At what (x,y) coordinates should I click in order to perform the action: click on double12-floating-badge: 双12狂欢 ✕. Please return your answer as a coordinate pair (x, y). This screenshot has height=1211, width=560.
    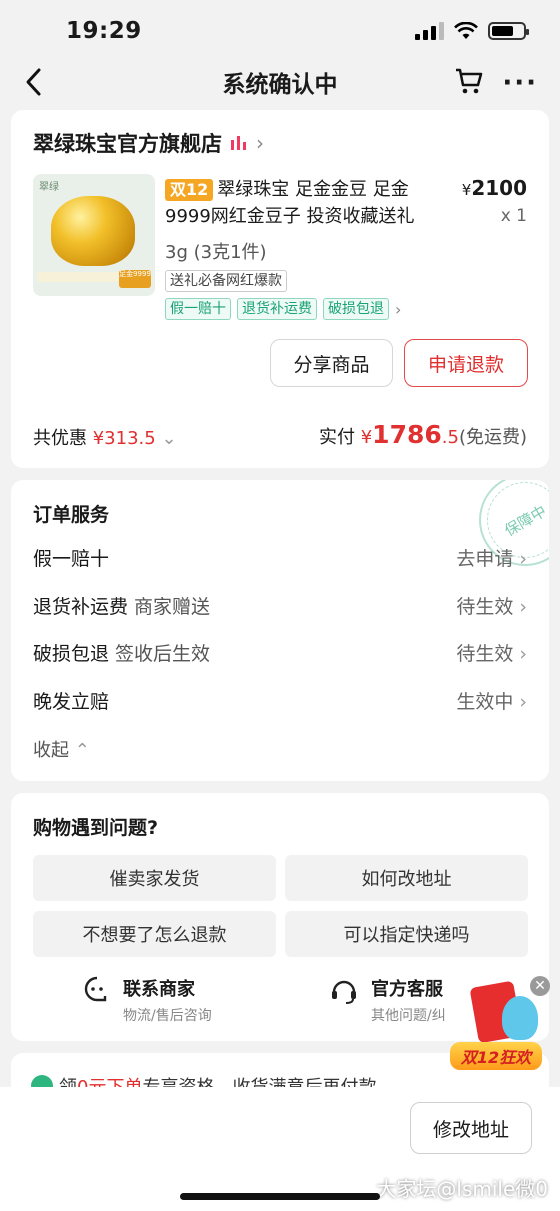
    Looking at the image, I should click on (498, 1027).